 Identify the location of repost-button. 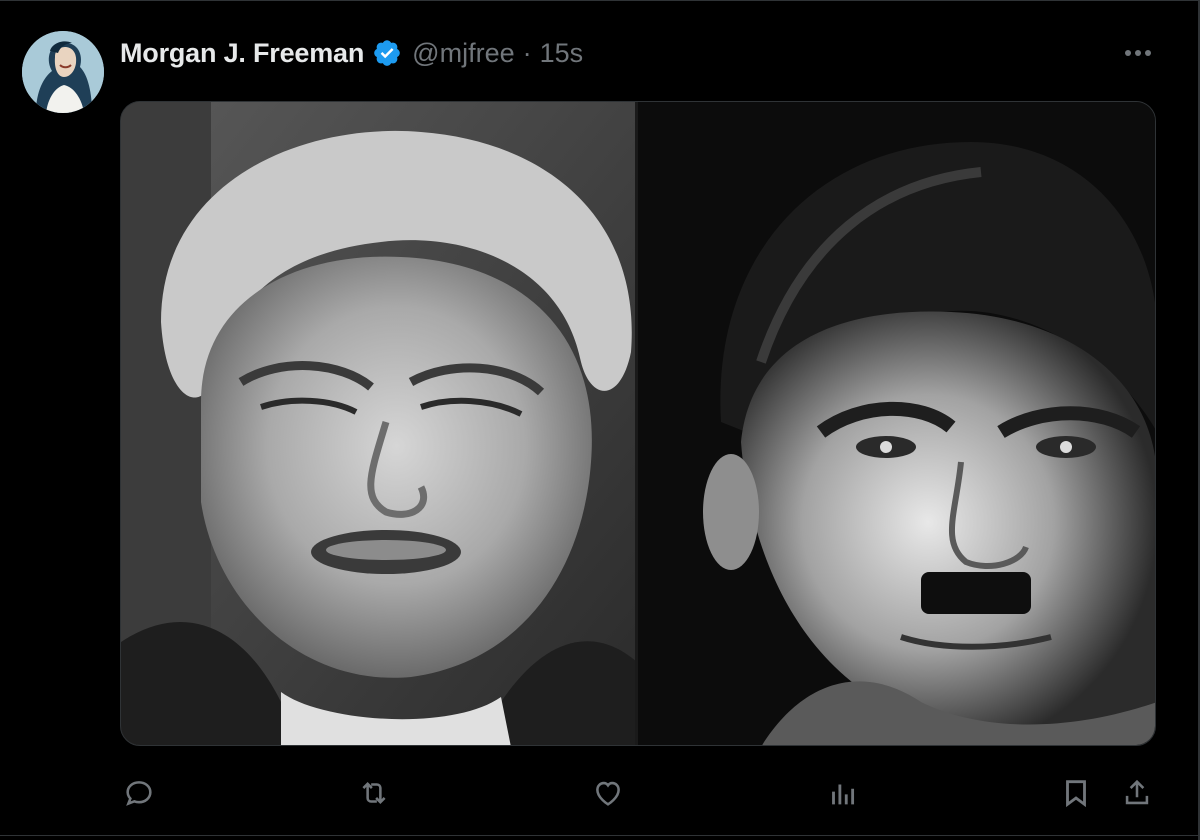
(374, 793).